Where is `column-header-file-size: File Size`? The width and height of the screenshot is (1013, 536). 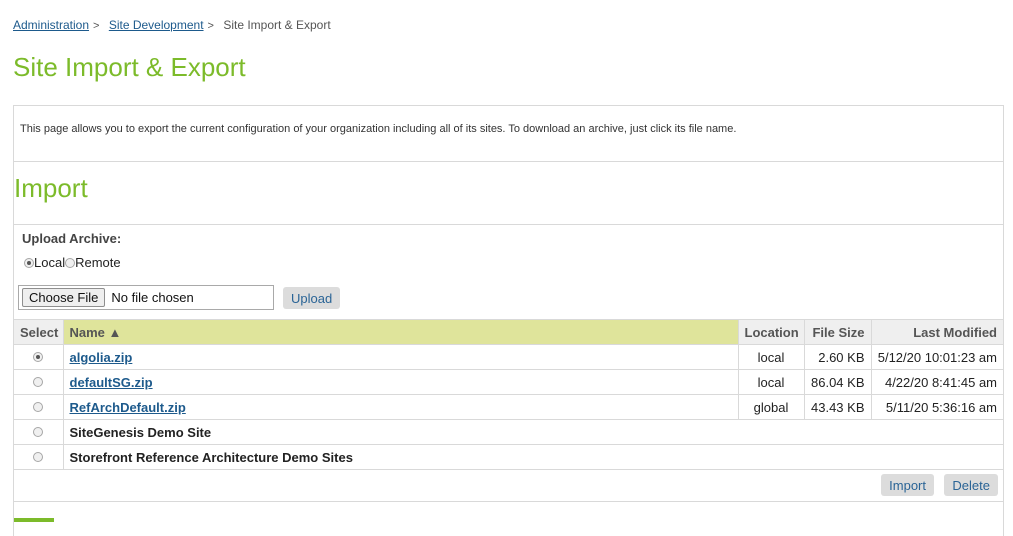
column-header-file-size: File Size is located at coordinates (838, 332).